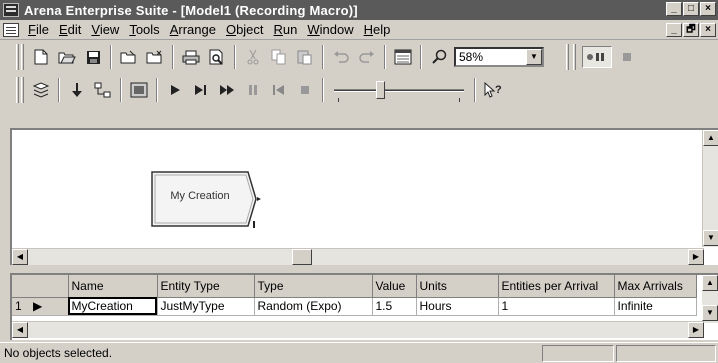  What do you see at coordinates (691, 30) in the screenshot?
I see `doc-restore-button: 🗗` at bounding box center [691, 30].